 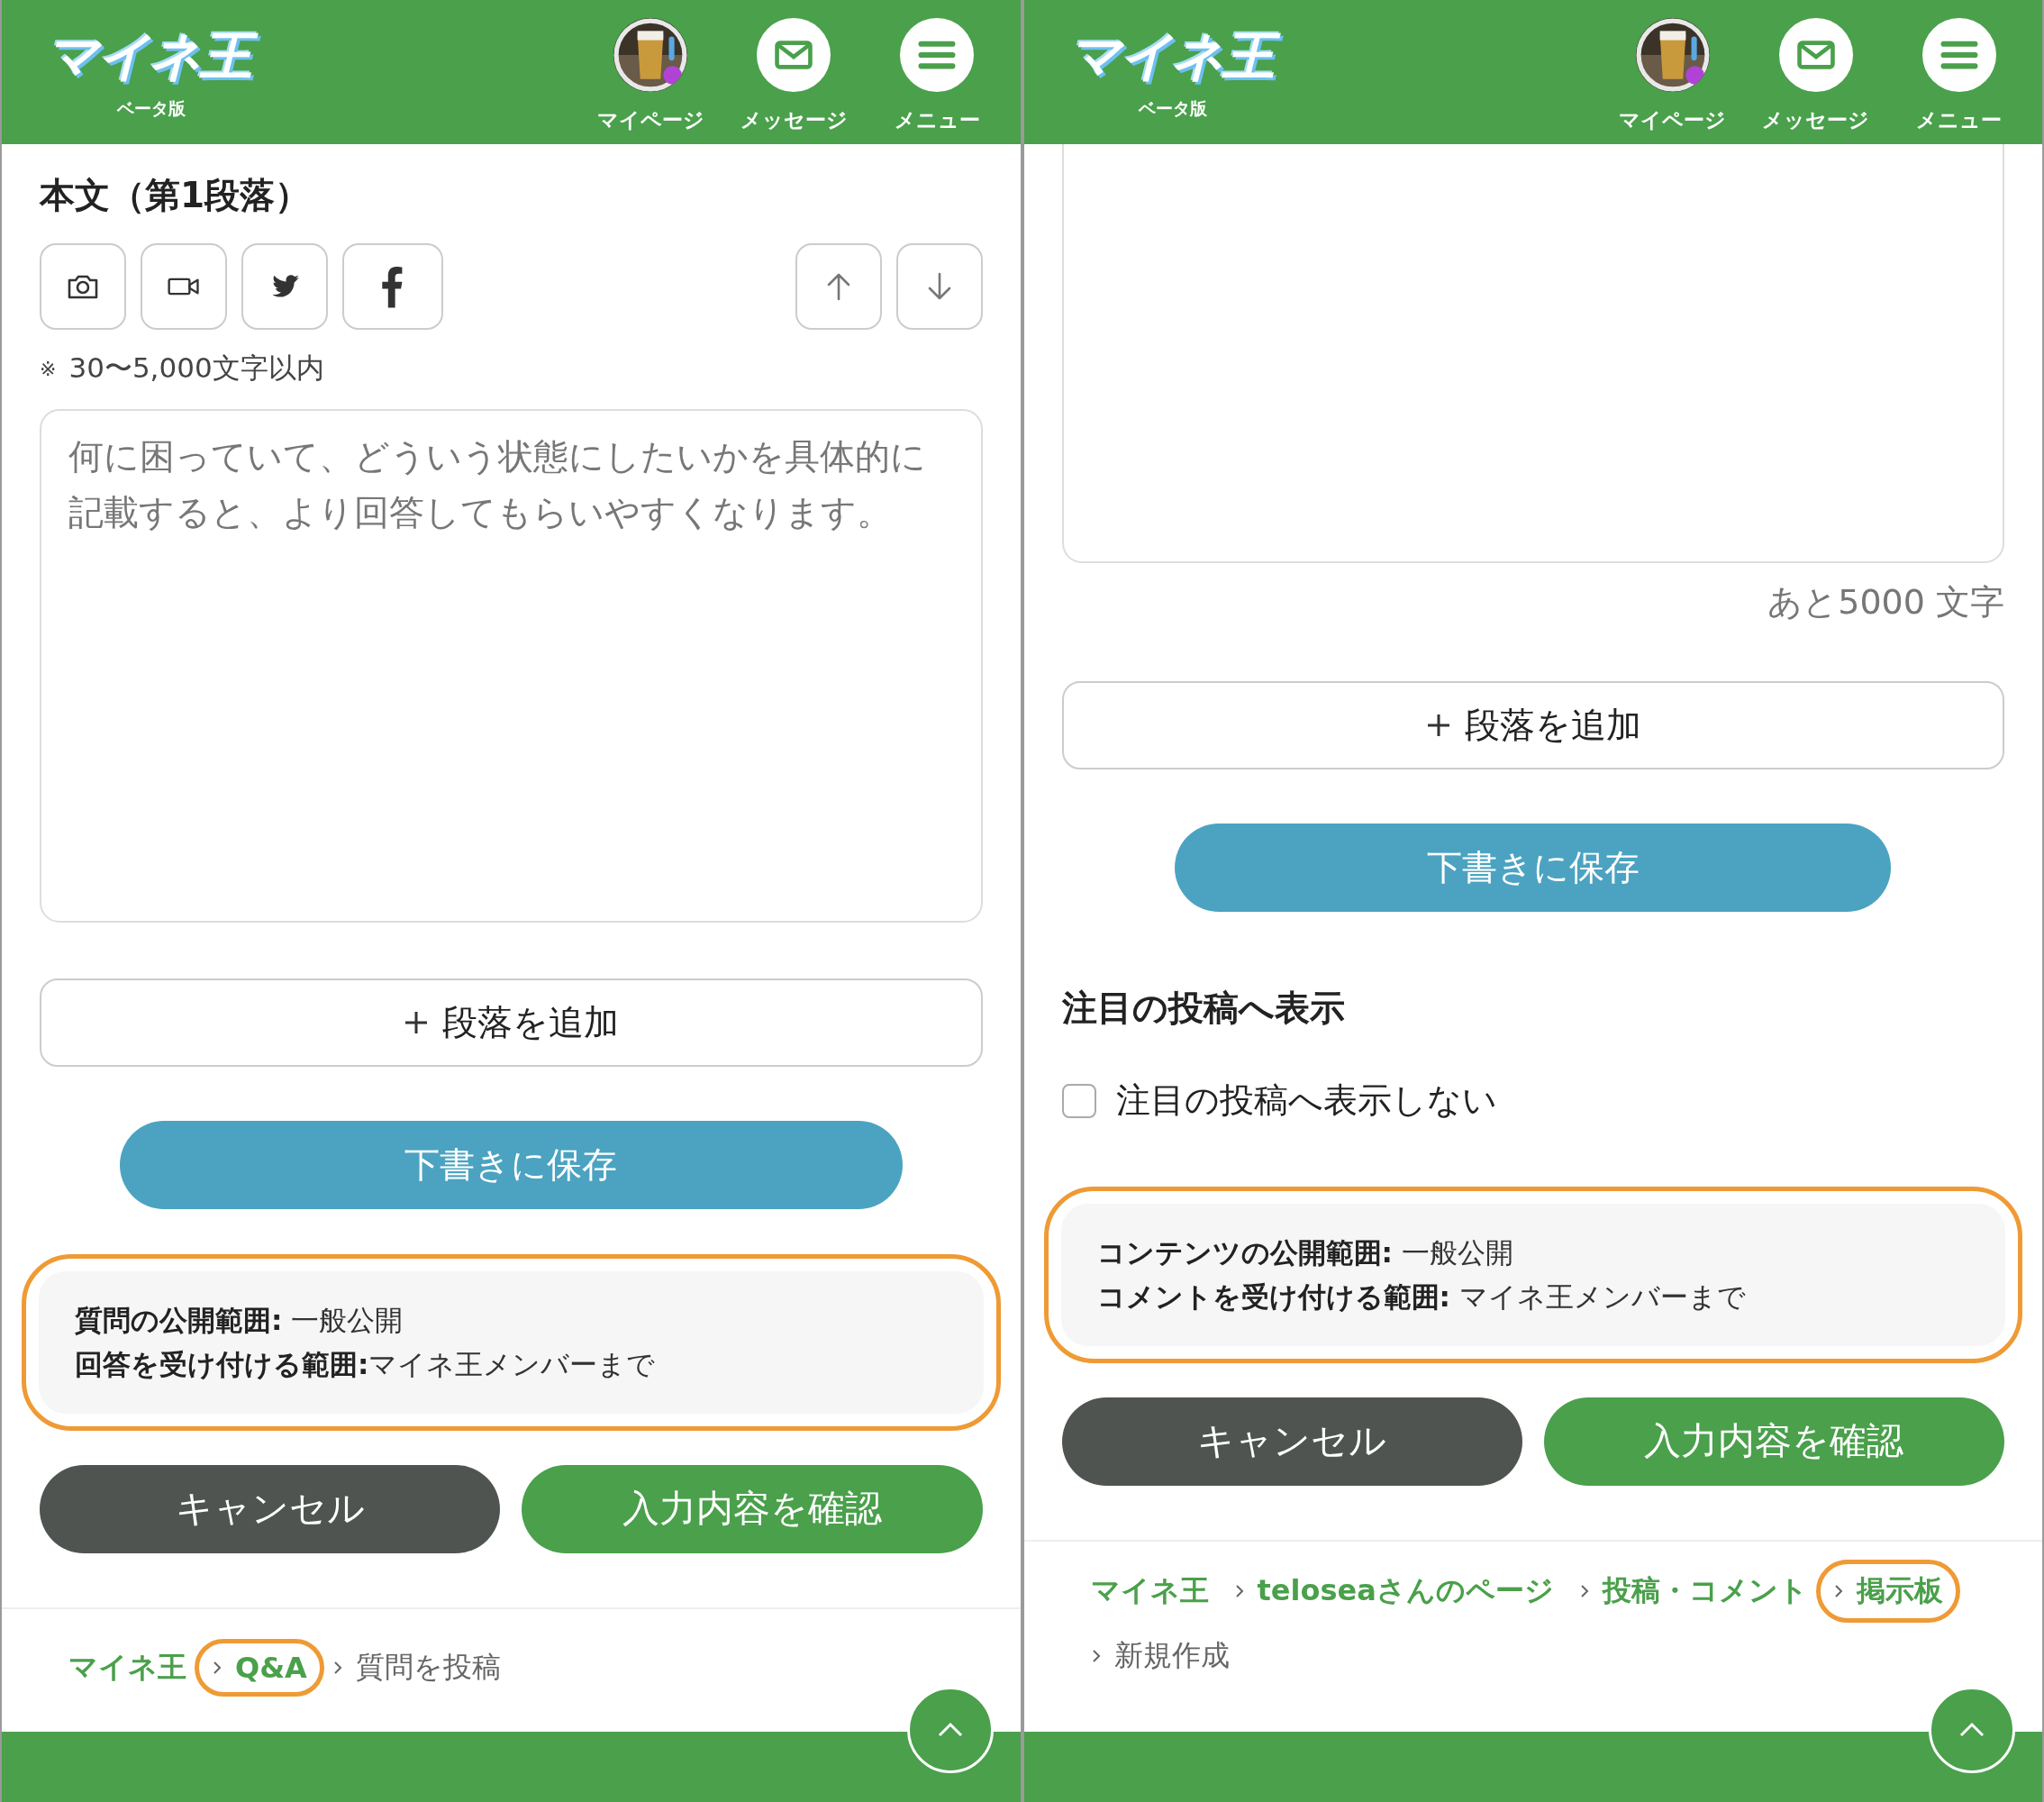 What do you see at coordinates (1204, 1008) in the screenshot?
I see `section-heading: 注目の投稿へ表示` at bounding box center [1204, 1008].